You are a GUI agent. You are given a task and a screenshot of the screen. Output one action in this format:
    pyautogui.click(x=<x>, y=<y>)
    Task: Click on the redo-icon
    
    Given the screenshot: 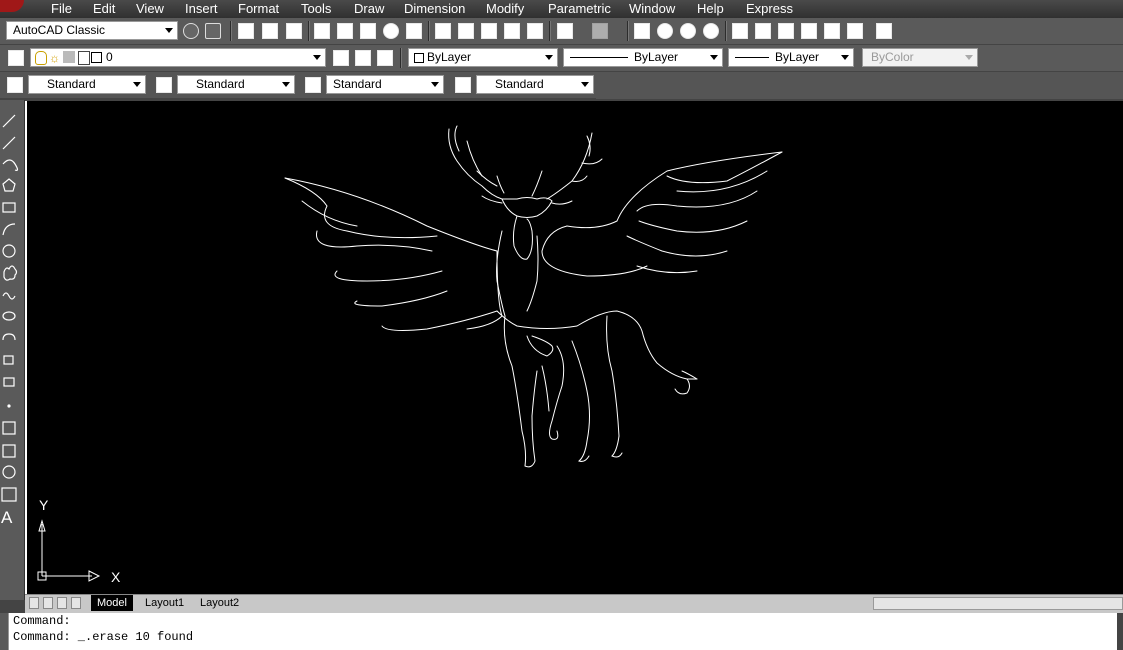 What is the action you would take?
    pyautogui.click(x=600, y=31)
    